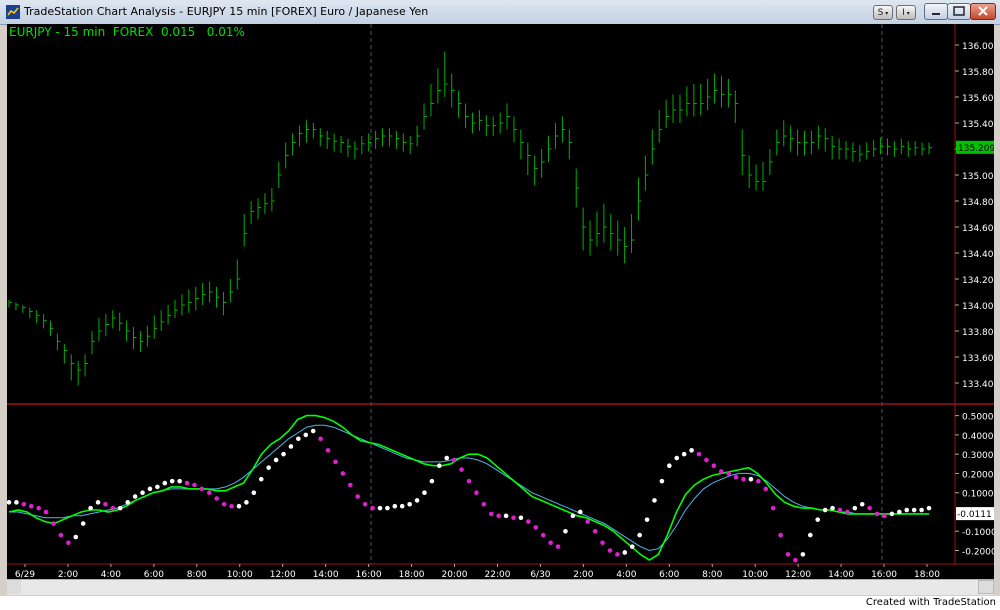 The width and height of the screenshot is (1000, 610). What do you see at coordinates (976, 149) in the screenshot?
I see `last-price-label: 135.209` at bounding box center [976, 149].